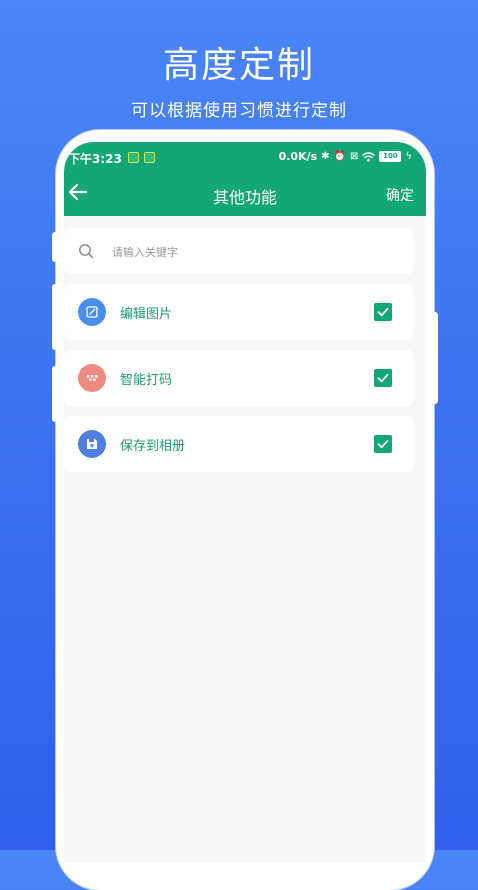 Image resolution: width=478 pixels, height=890 pixels. Describe the element at coordinates (239, 378) in the screenshot. I see `list-item-smart-mosaic: 智能打码` at that location.